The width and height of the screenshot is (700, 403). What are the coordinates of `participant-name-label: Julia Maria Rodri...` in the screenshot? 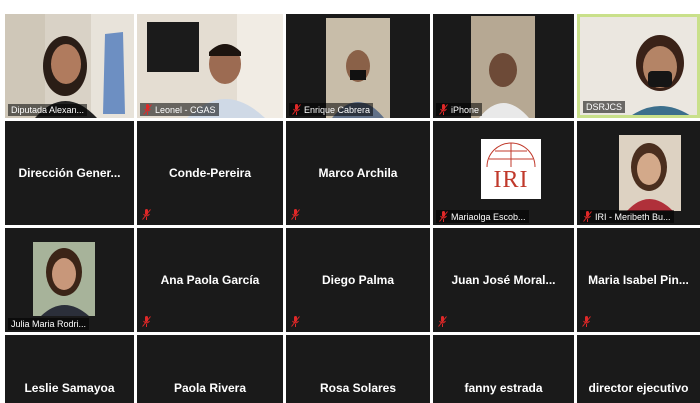 It's located at (49, 324).